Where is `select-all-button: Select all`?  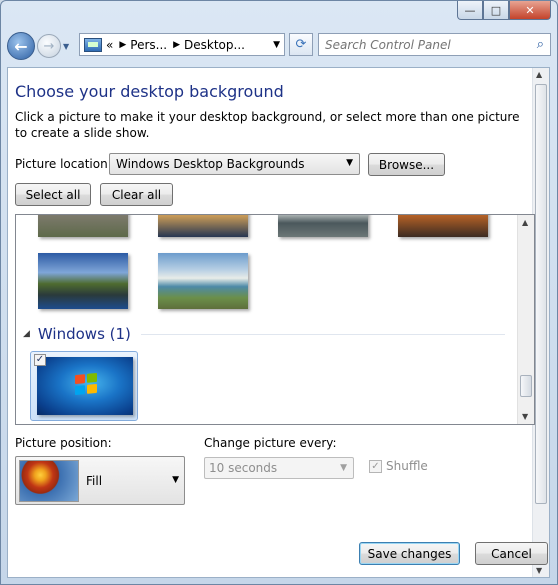 select-all-button: Select all is located at coordinates (53, 194).